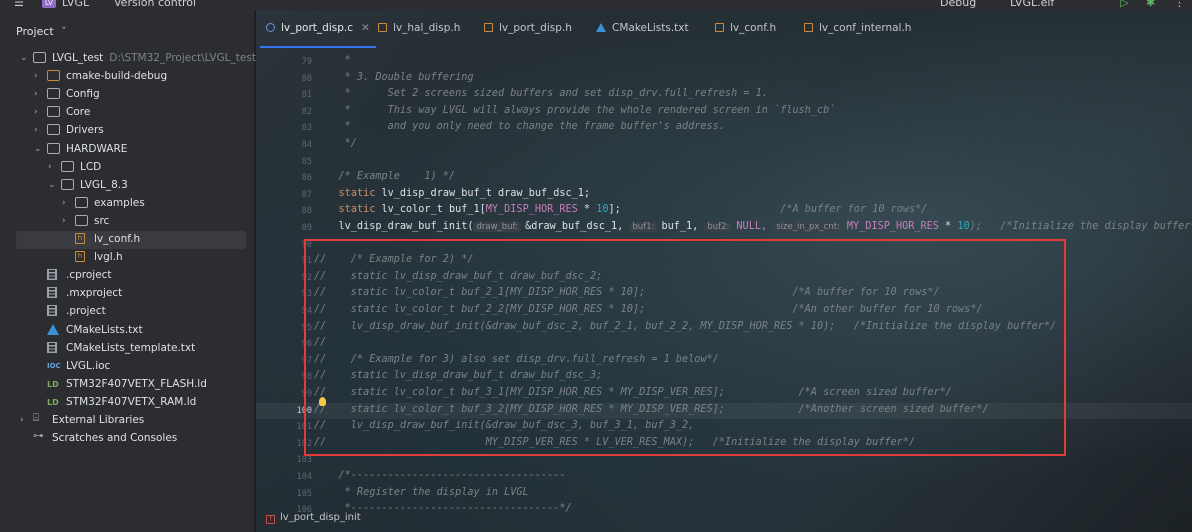 This screenshot has width=1192, height=532. What do you see at coordinates (865, 28) in the screenshot?
I see `tab-label: lv_conf_internal.h` at bounding box center [865, 28].